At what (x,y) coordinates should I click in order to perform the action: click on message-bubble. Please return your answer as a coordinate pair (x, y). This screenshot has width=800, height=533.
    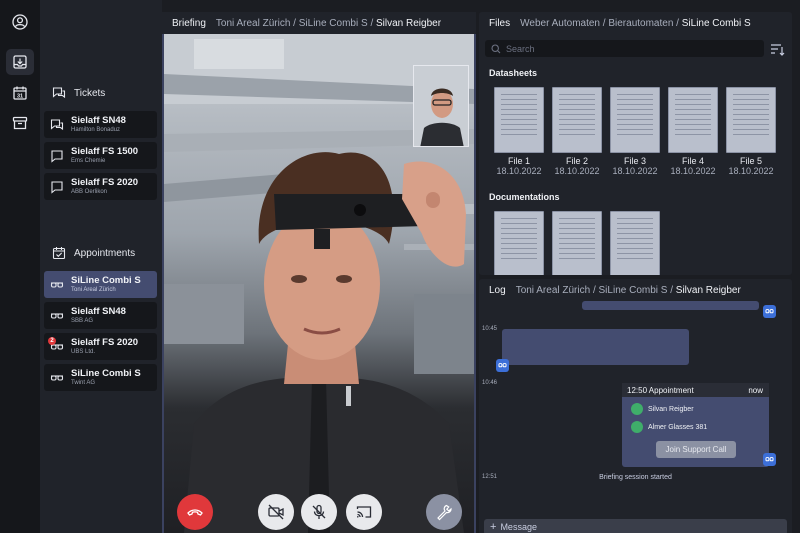
    Looking at the image, I should click on (670, 305).